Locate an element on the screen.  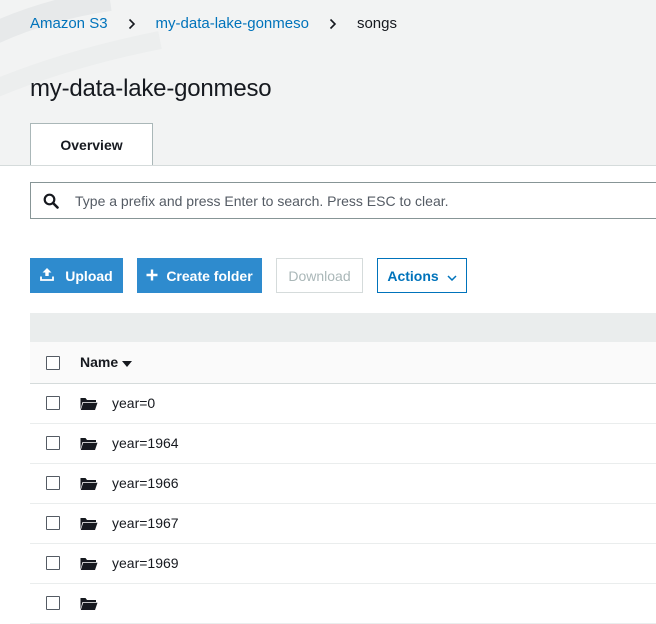
search-box is located at coordinates (343, 200).